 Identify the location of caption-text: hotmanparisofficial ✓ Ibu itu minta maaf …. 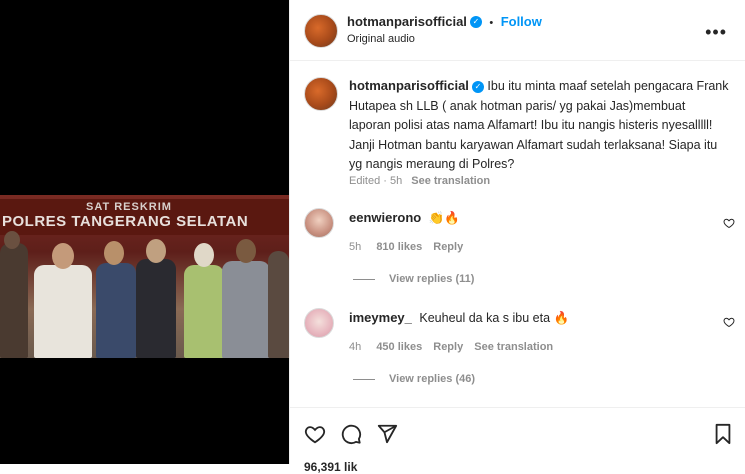
(539, 125).